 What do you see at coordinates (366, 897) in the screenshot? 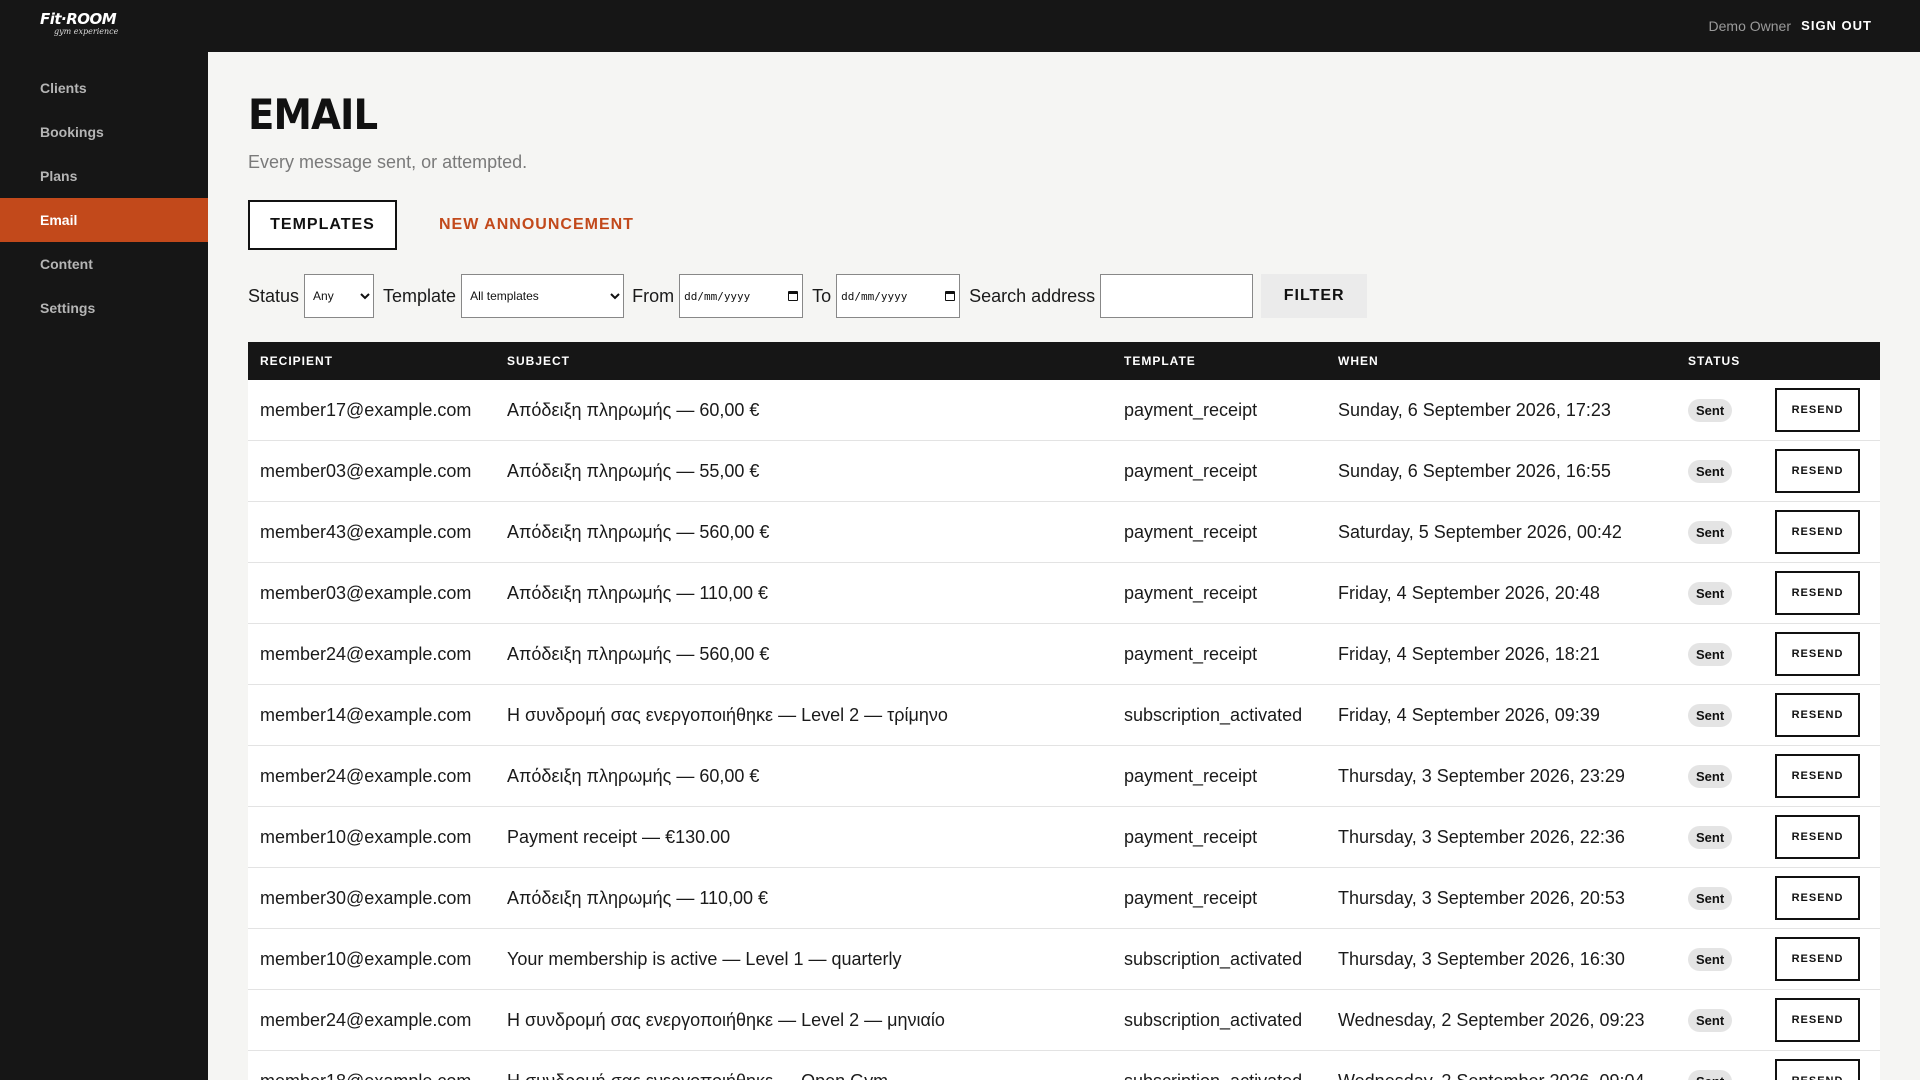
I see `recipient-cell: member30@example.com` at bounding box center [366, 897].